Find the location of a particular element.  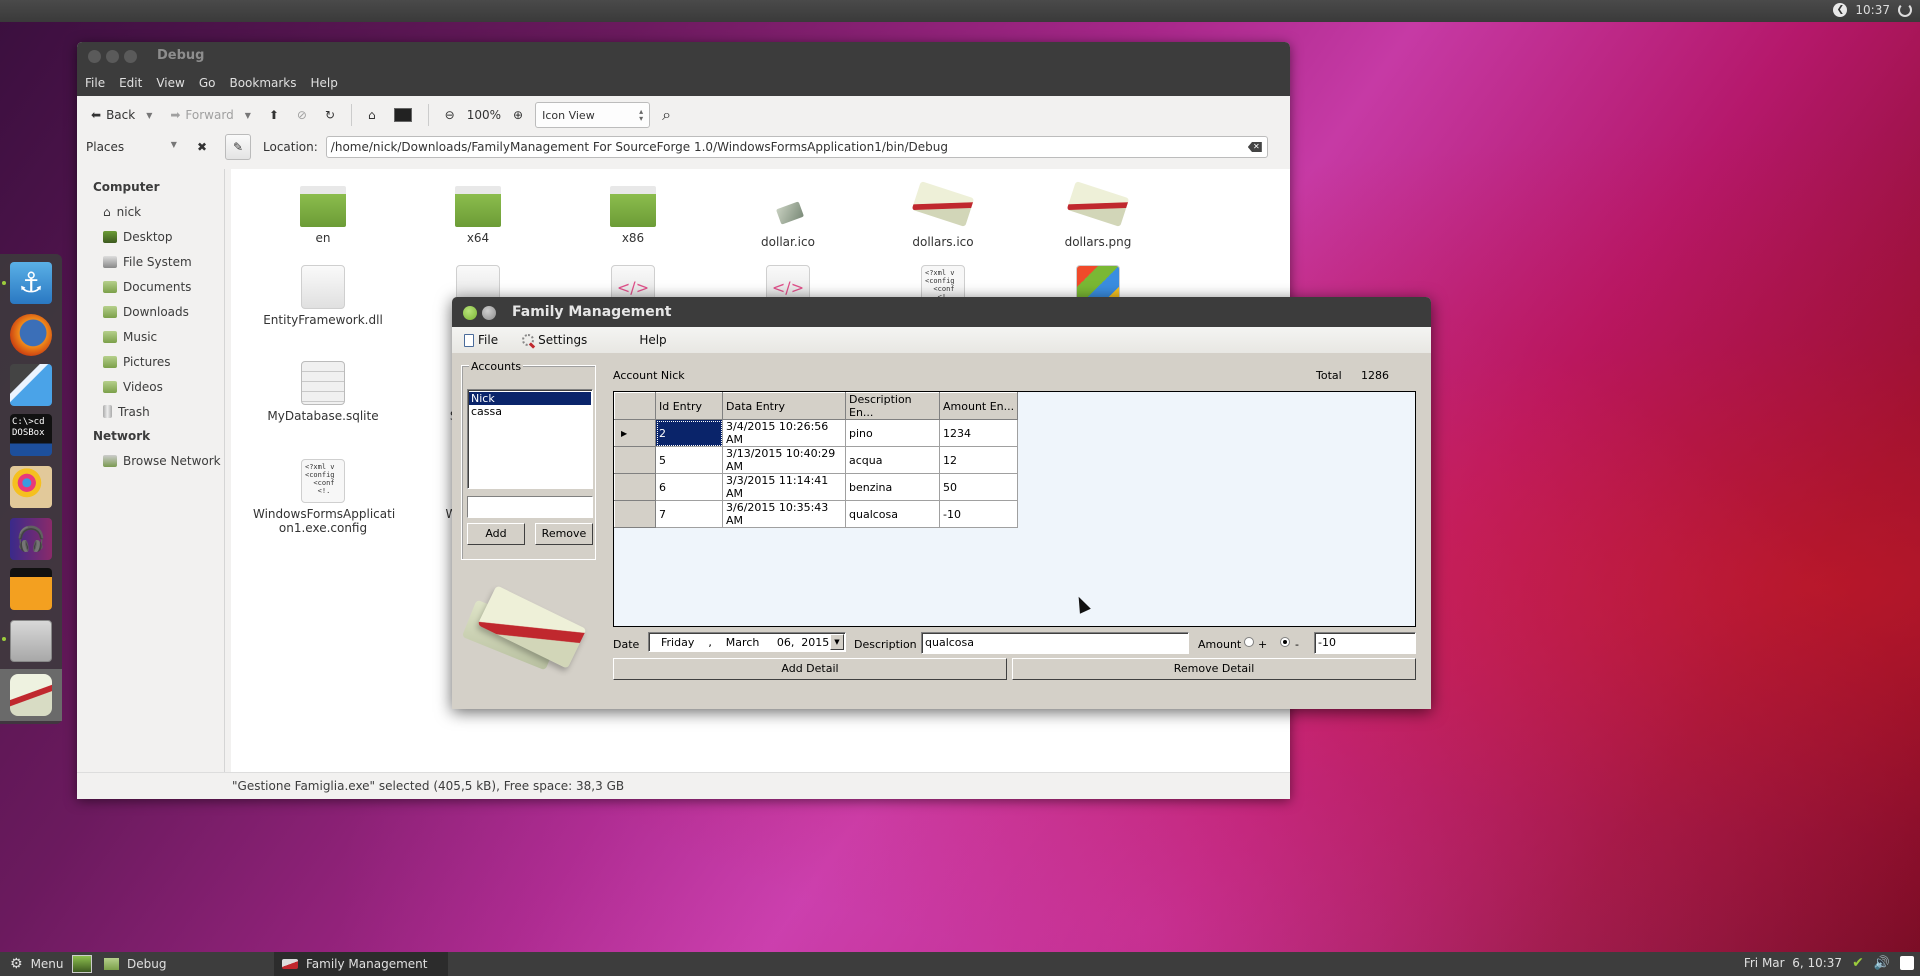

shield-check-icon: ✔ is located at coordinates (1858, 963).